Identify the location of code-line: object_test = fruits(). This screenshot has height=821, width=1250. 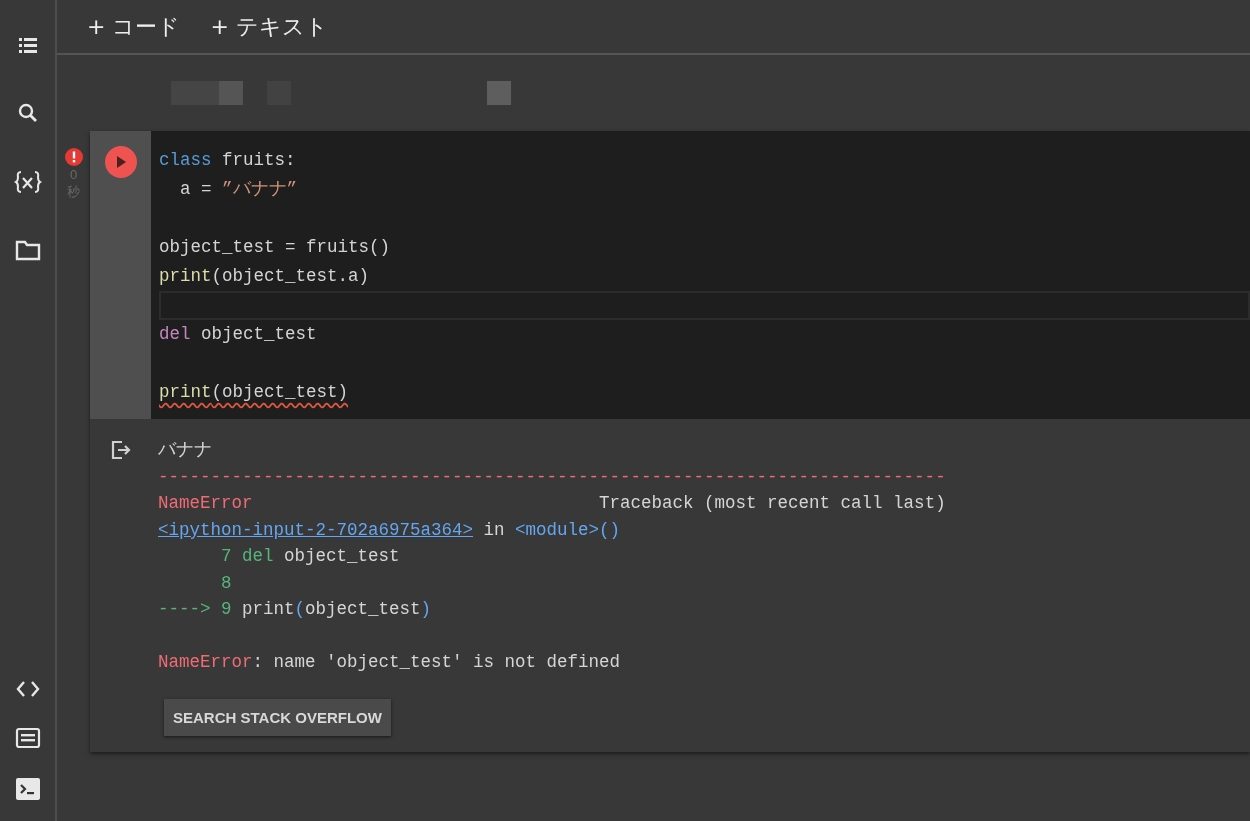
(275, 247).